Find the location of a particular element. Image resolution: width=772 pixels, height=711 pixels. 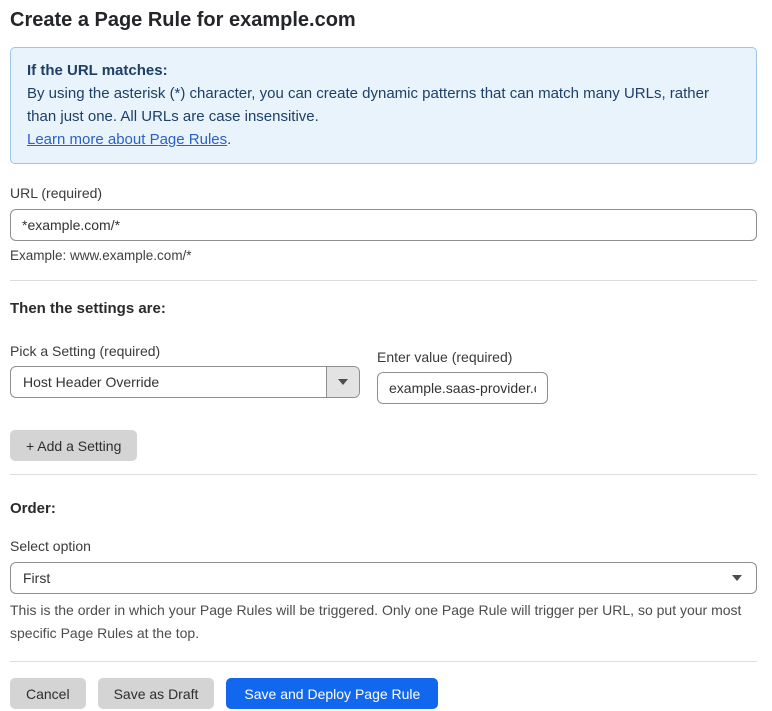

url-label: URL (required) is located at coordinates (56, 193).